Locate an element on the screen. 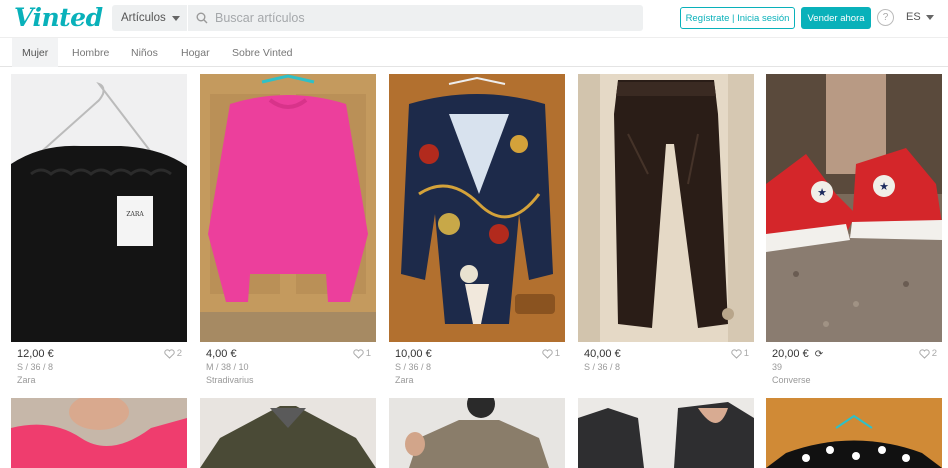 This screenshot has height=468, width=948. category-select: Artículos is located at coordinates (149, 18).